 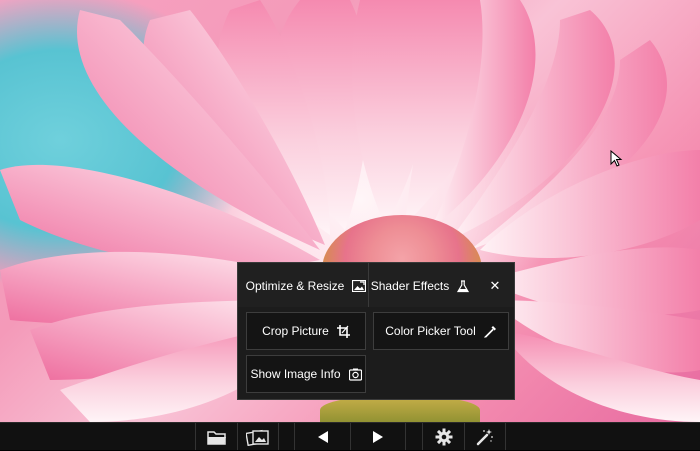 I want to click on color-picker-tool-label: Color Picker Tool, so click(x=430, y=331).